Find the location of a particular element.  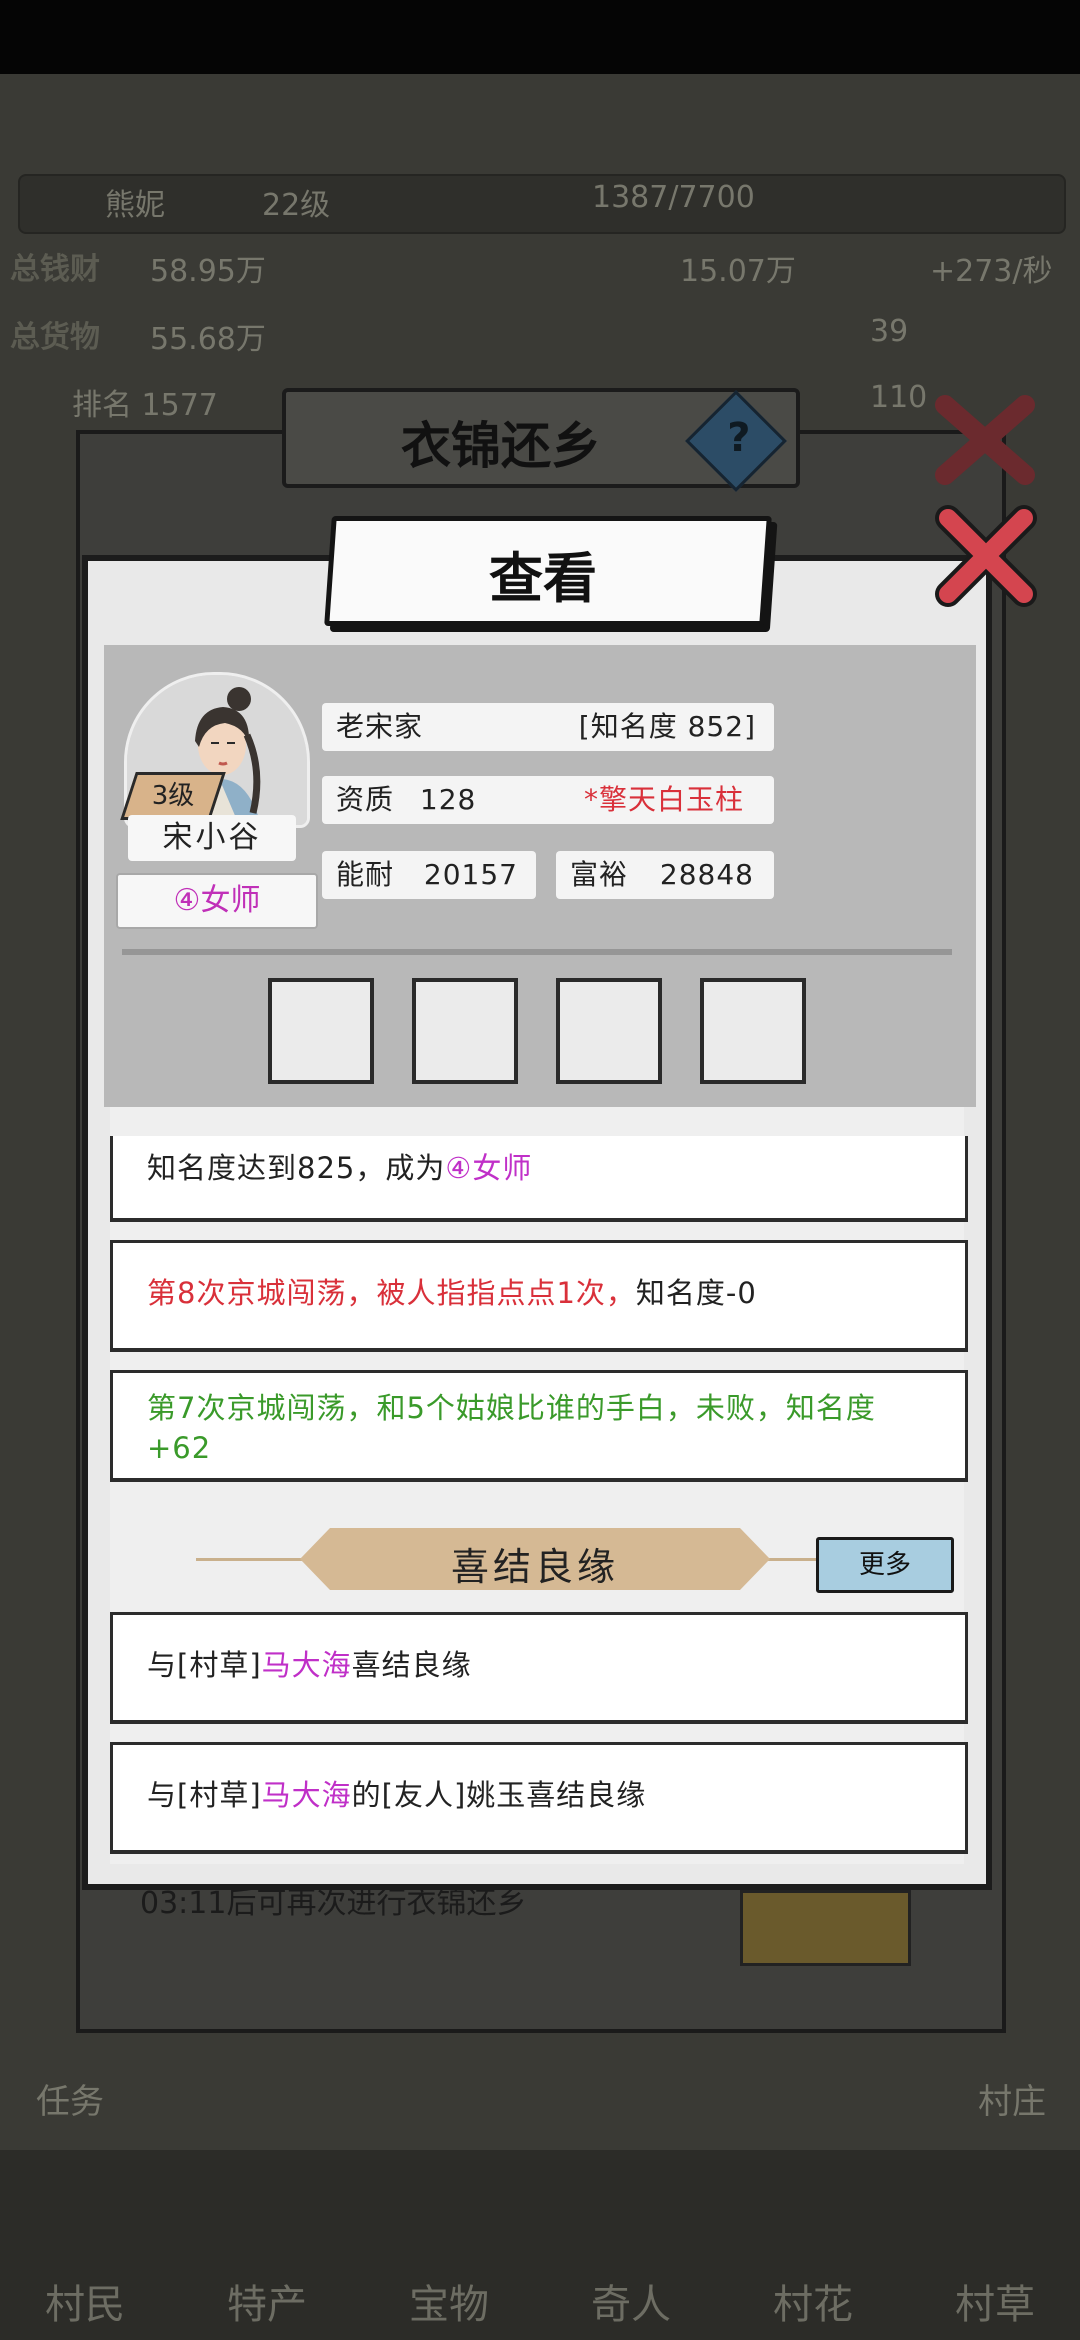

log-entry-text: 知名度达到825，成为 is located at coordinates (296, 1168).